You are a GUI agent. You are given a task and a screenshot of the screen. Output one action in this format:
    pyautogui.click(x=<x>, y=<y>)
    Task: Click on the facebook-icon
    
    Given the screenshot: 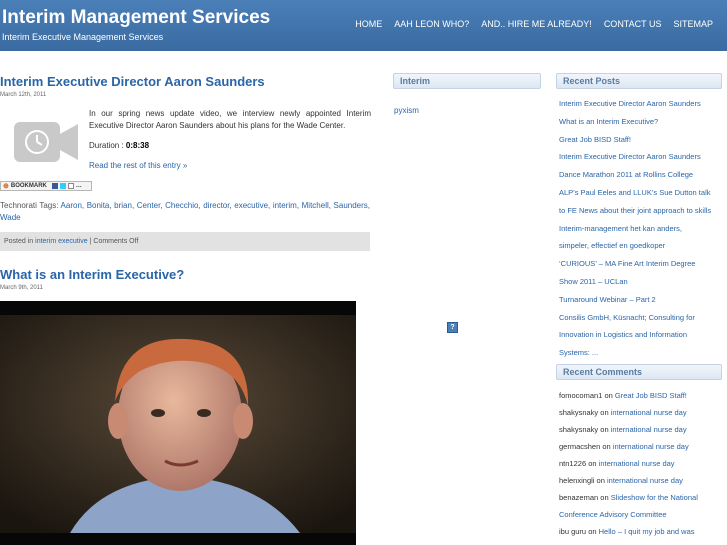 What is the action you would take?
    pyautogui.click(x=54, y=186)
    